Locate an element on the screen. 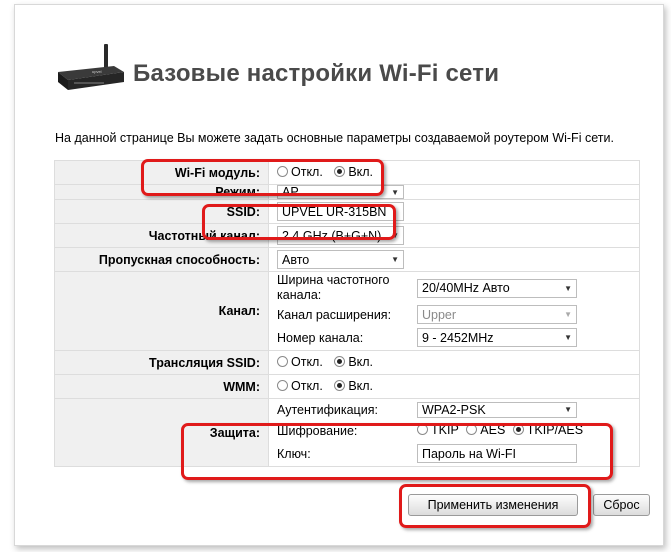 This screenshot has height=552, width=671. channel-extension-row: Канал расширения: Upper ▼ is located at coordinates (458, 314).